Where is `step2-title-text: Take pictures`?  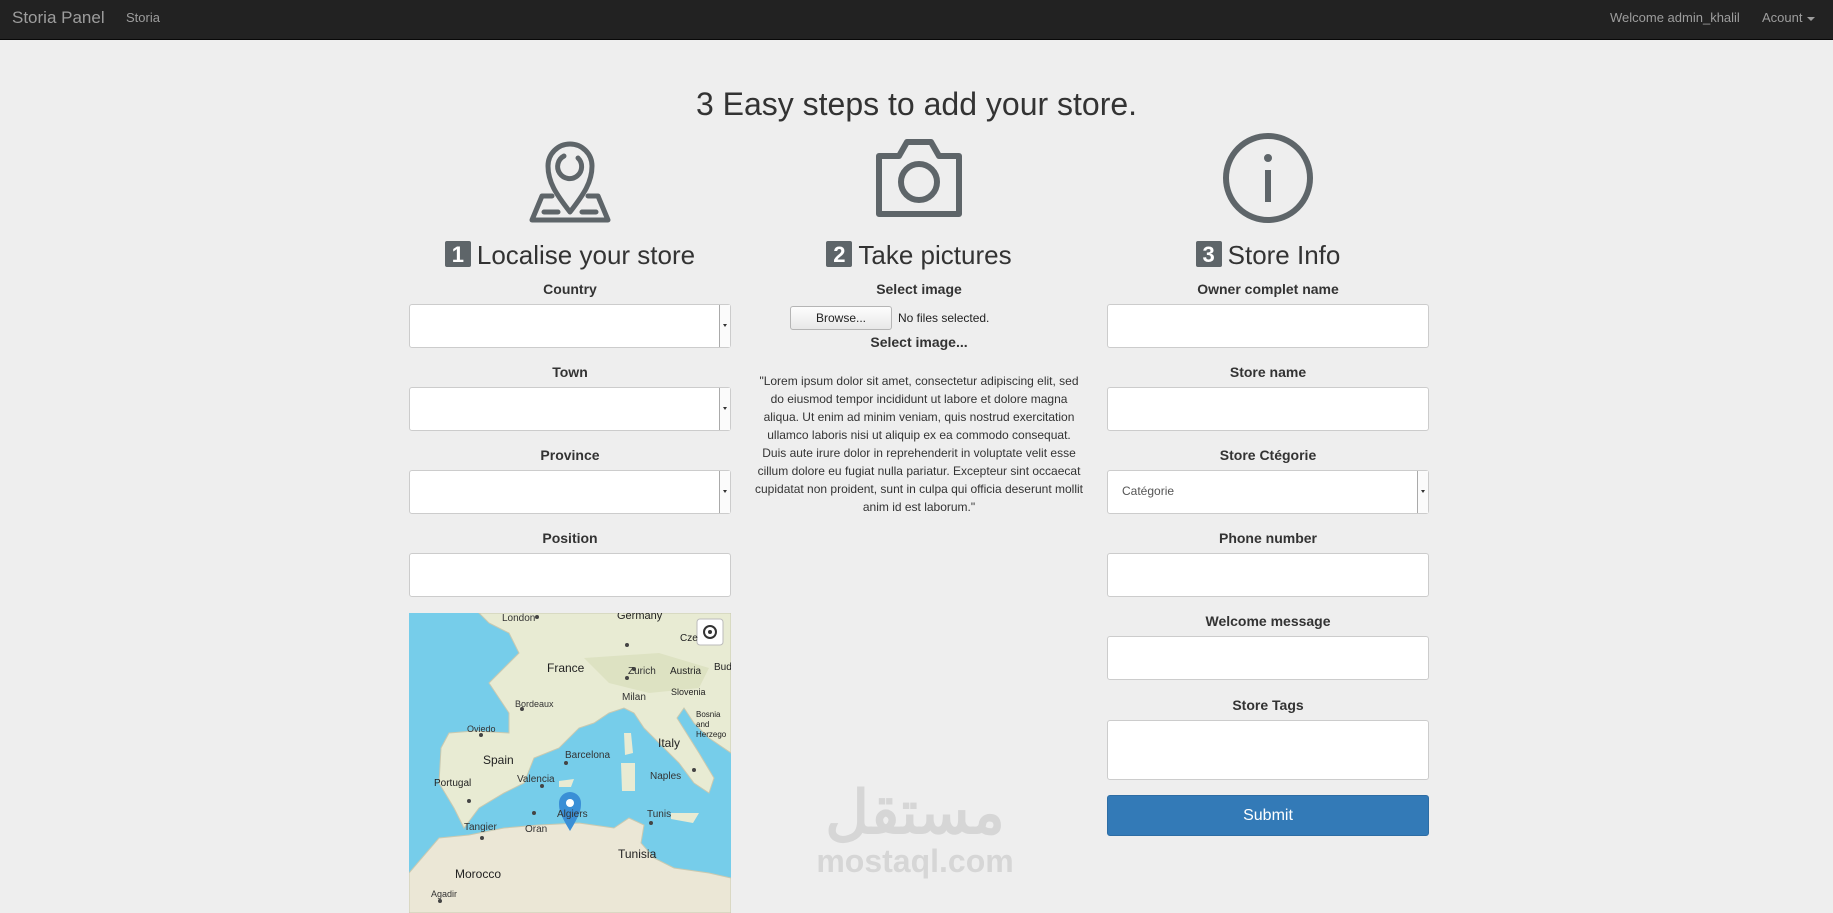
step2-title-text: Take pictures is located at coordinates (935, 255).